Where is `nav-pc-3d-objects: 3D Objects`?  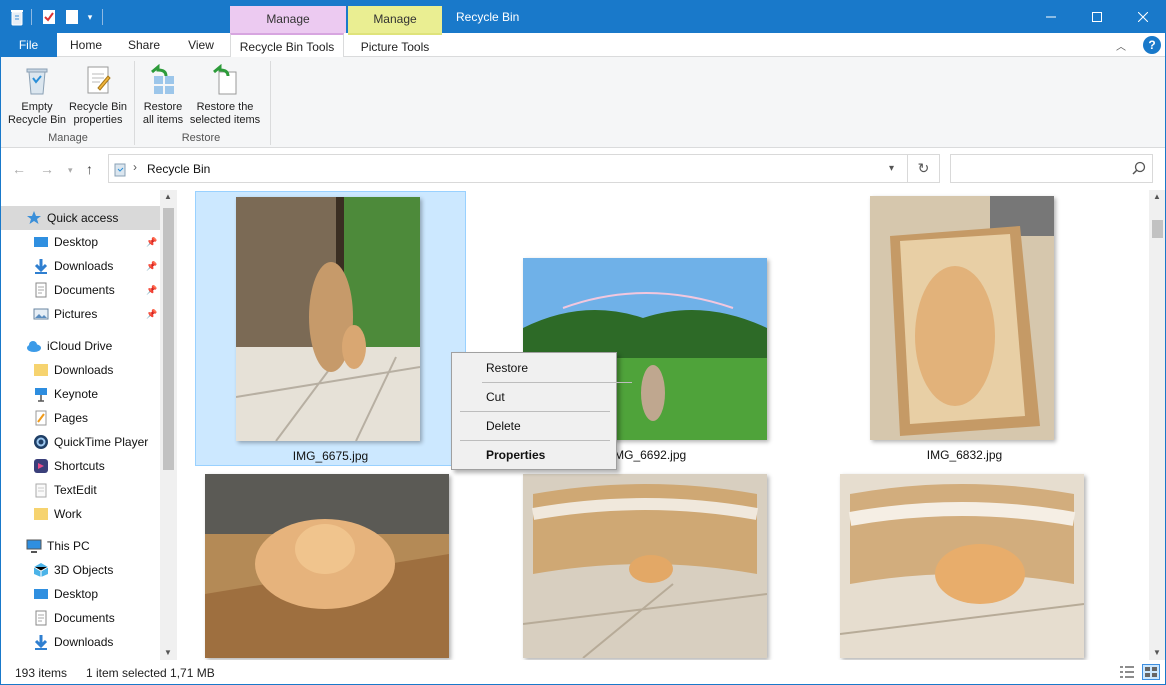
nav-pc-3d-objects: 3D Objects is located at coordinates (80, 570).